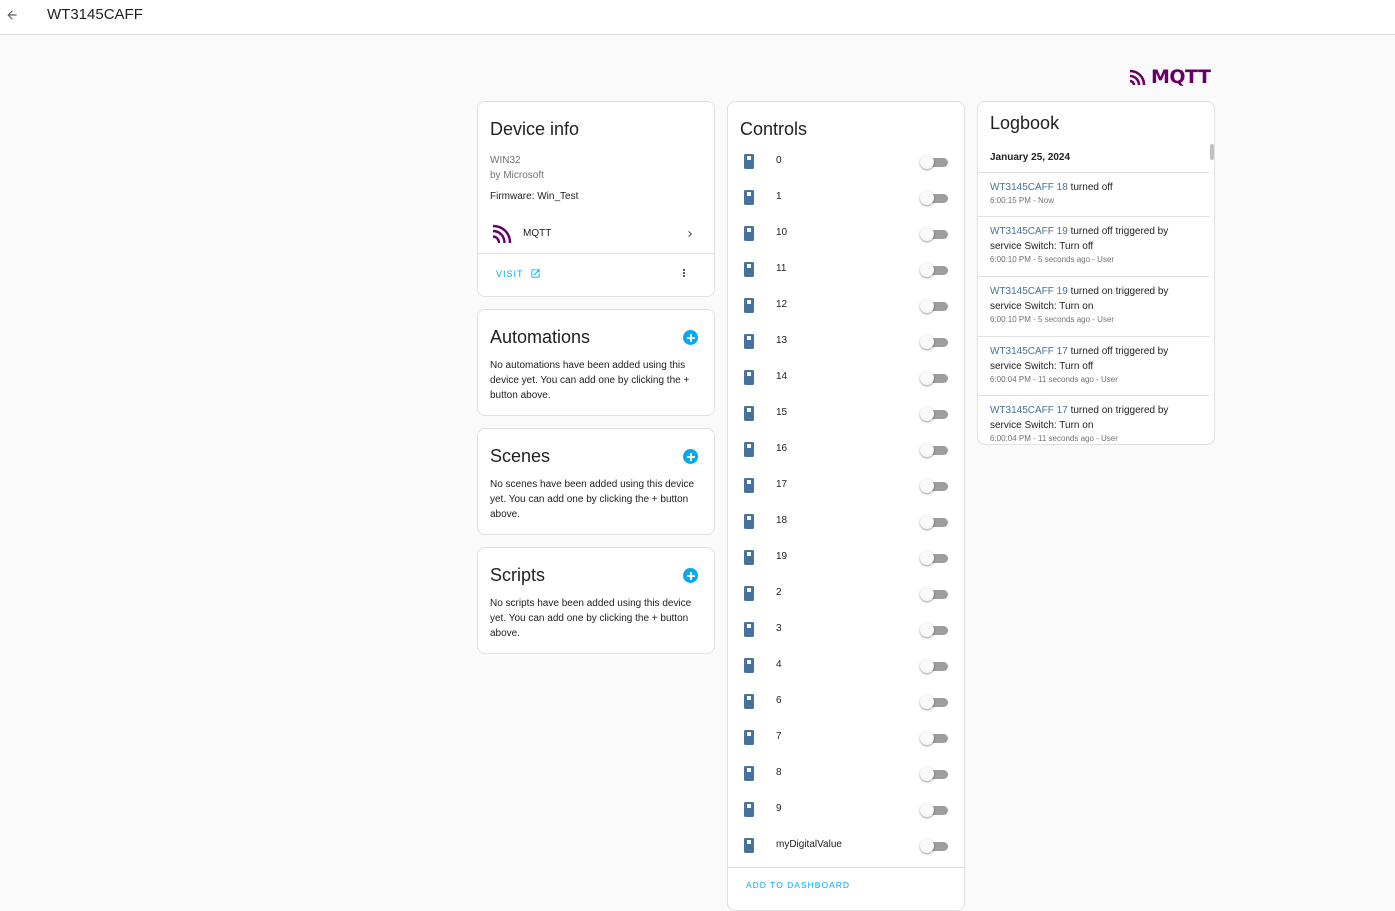  I want to click on control-row: 10, so click(846, 236).